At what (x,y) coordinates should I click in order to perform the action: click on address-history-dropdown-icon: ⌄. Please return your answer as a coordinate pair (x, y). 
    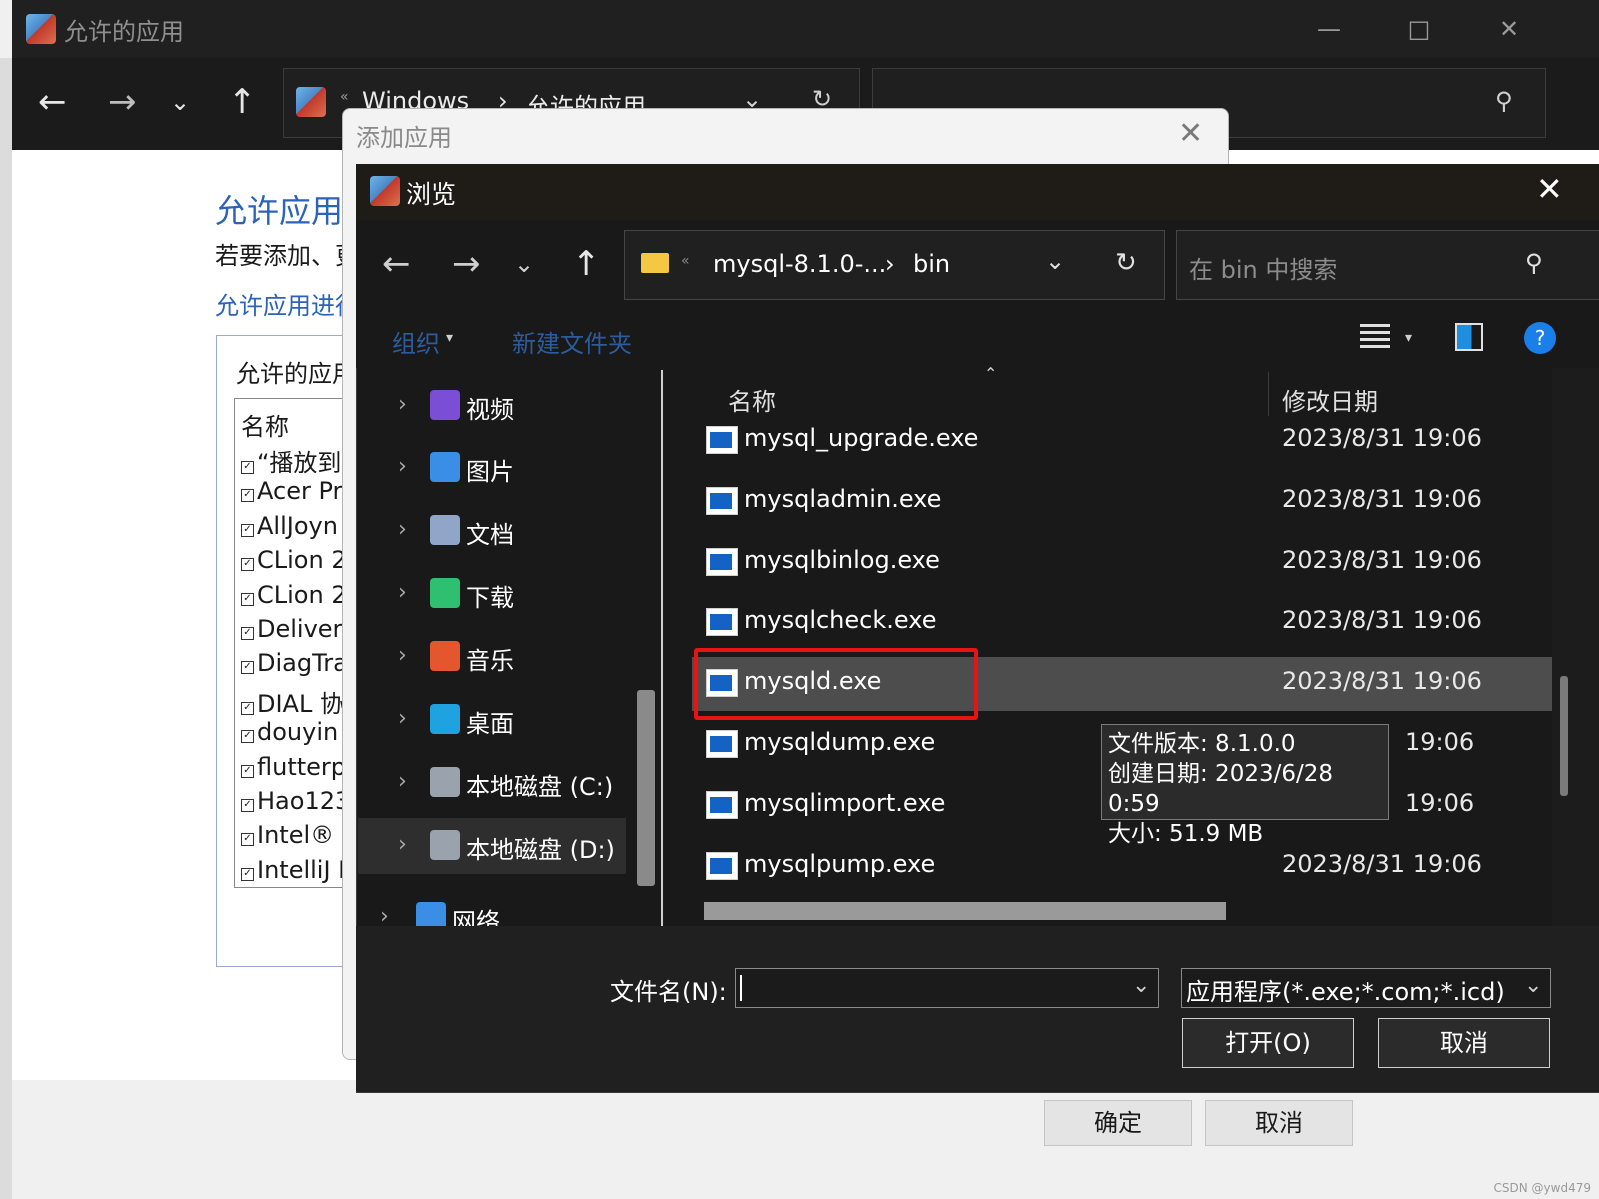
    Looking at the image, I should click on (1055, 261).